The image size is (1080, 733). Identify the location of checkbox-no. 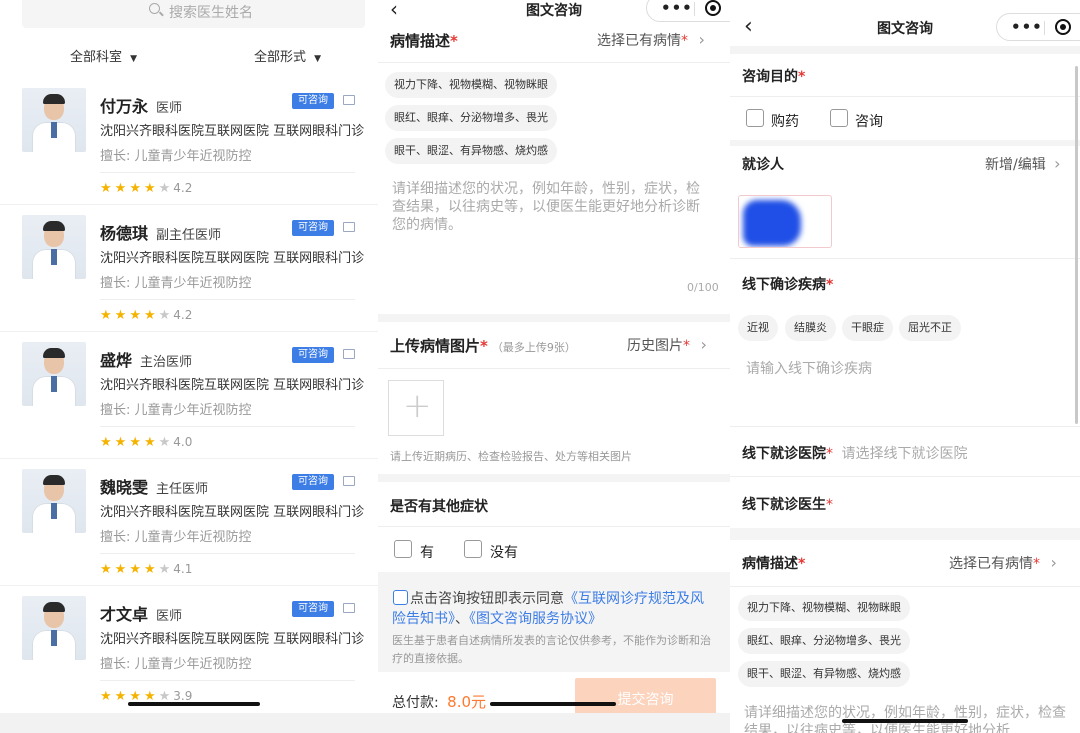
(473, 549).